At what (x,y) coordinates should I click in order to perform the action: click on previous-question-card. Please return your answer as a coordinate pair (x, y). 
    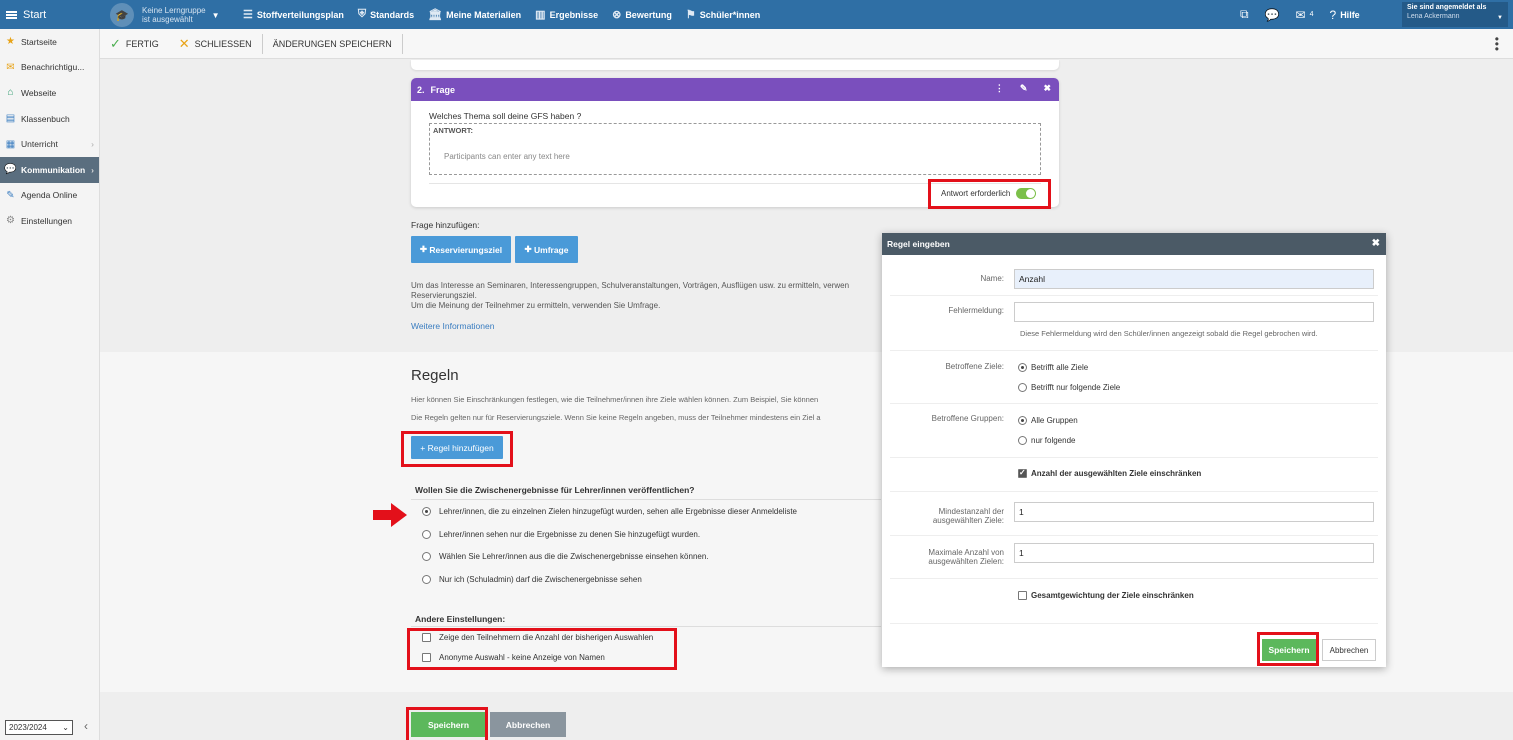
    Looking at the image, I should click on (735, 65).